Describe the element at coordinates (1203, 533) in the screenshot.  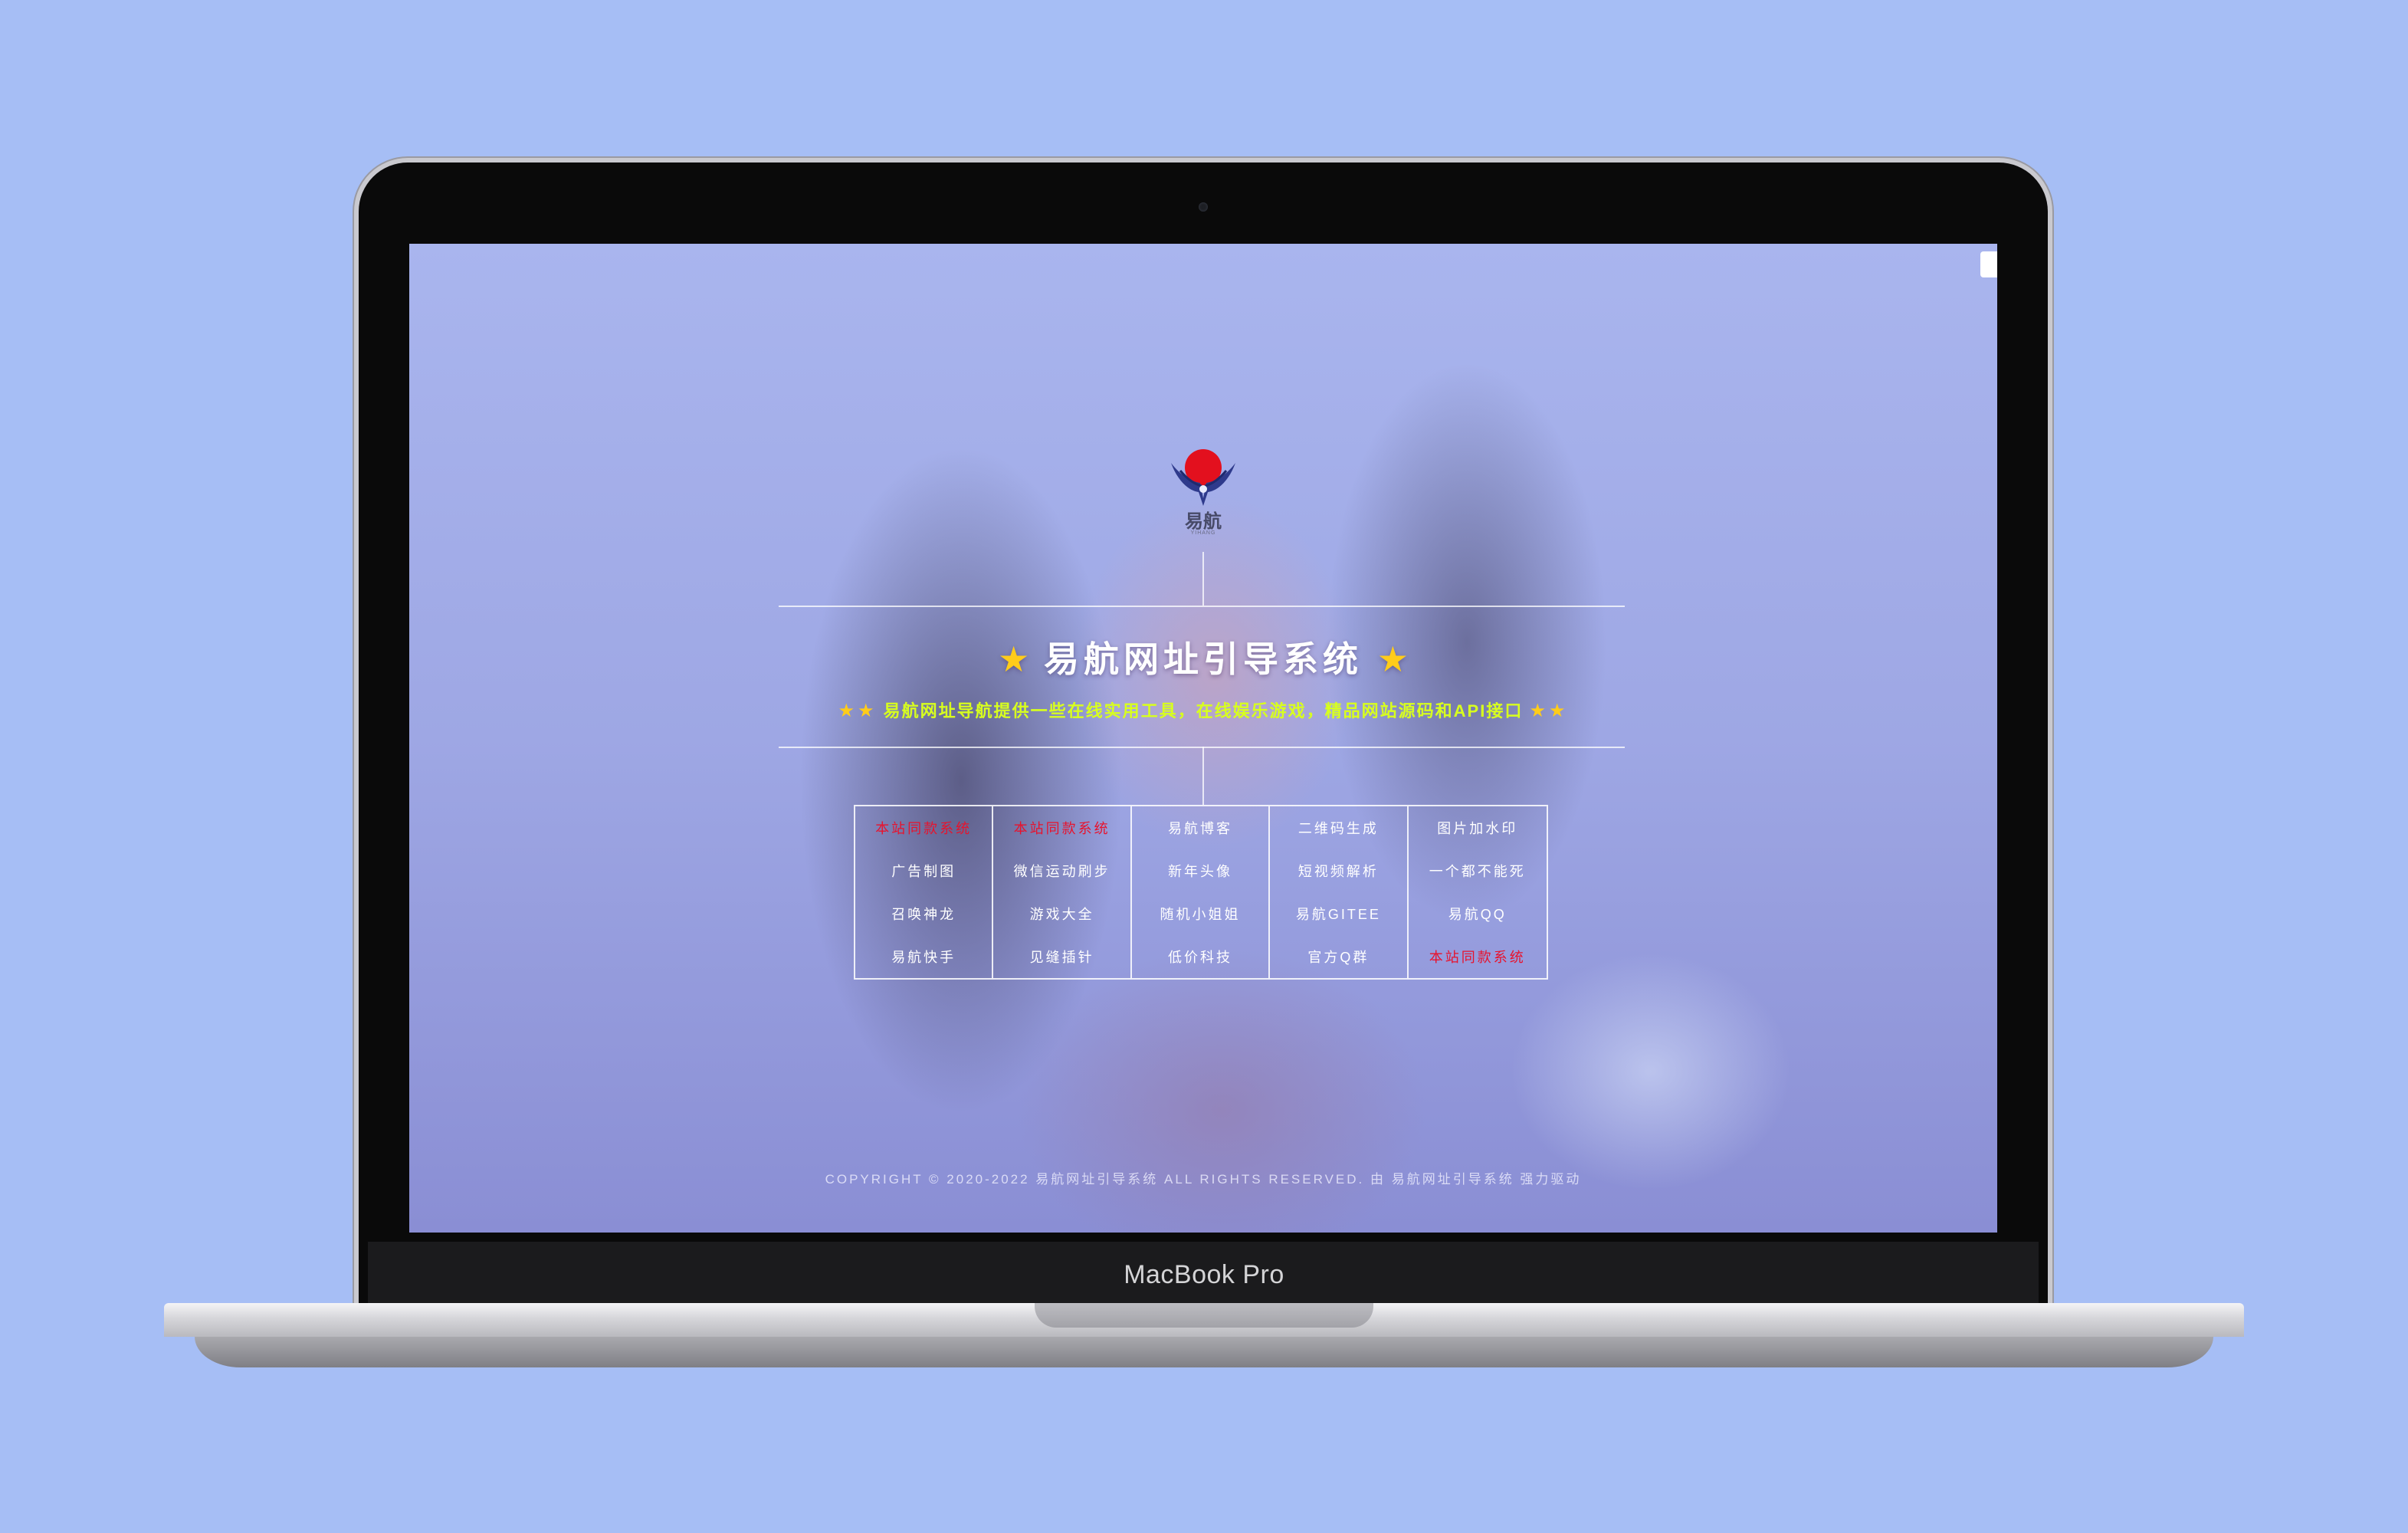
I see `logo-subtext: YIHANG` at that location.